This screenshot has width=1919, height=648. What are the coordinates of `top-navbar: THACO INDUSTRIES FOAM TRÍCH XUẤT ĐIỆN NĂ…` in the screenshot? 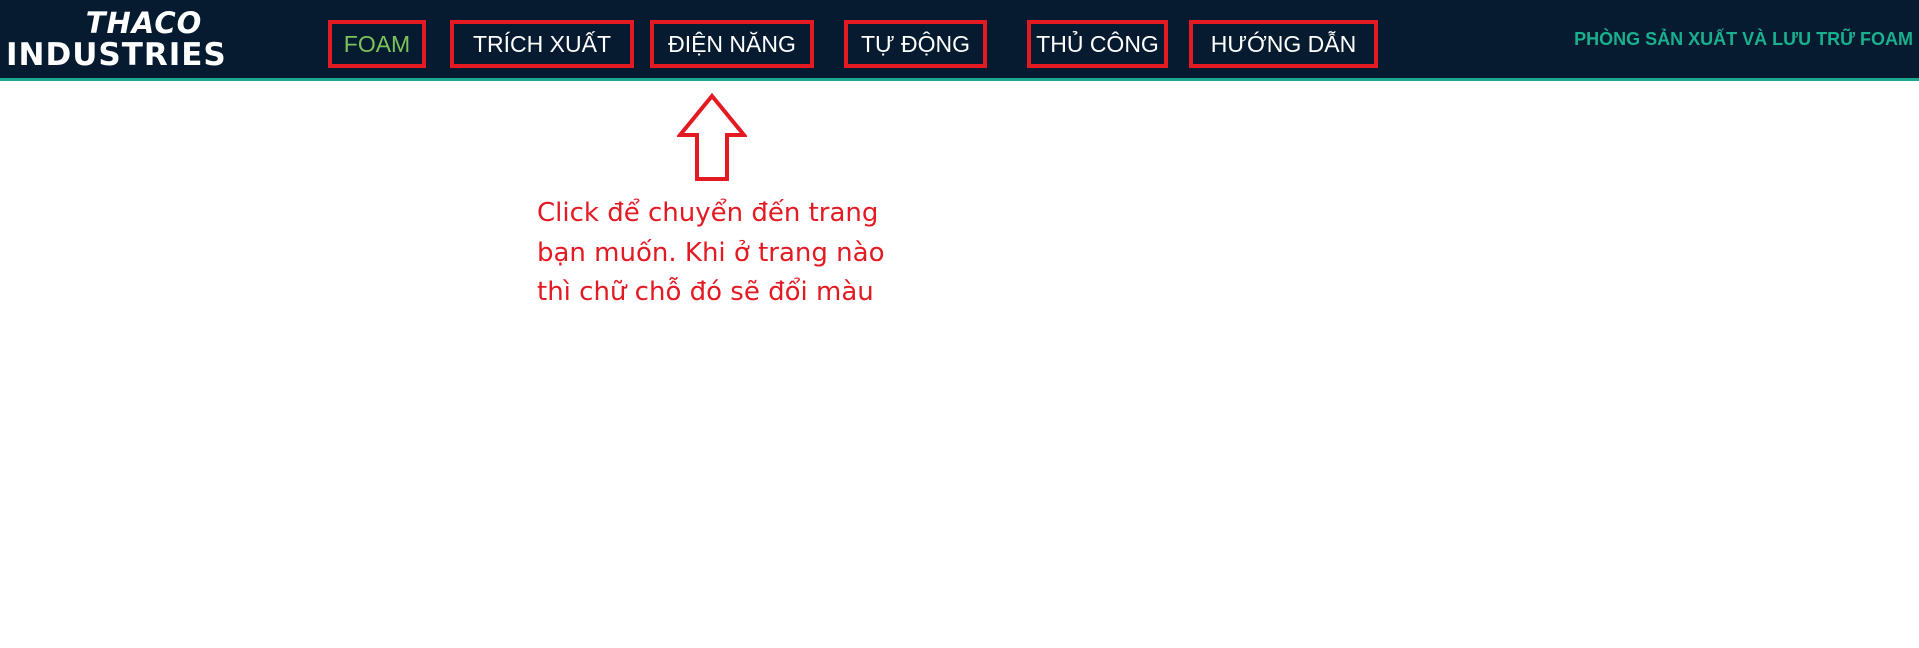 It's located at (959, 40).